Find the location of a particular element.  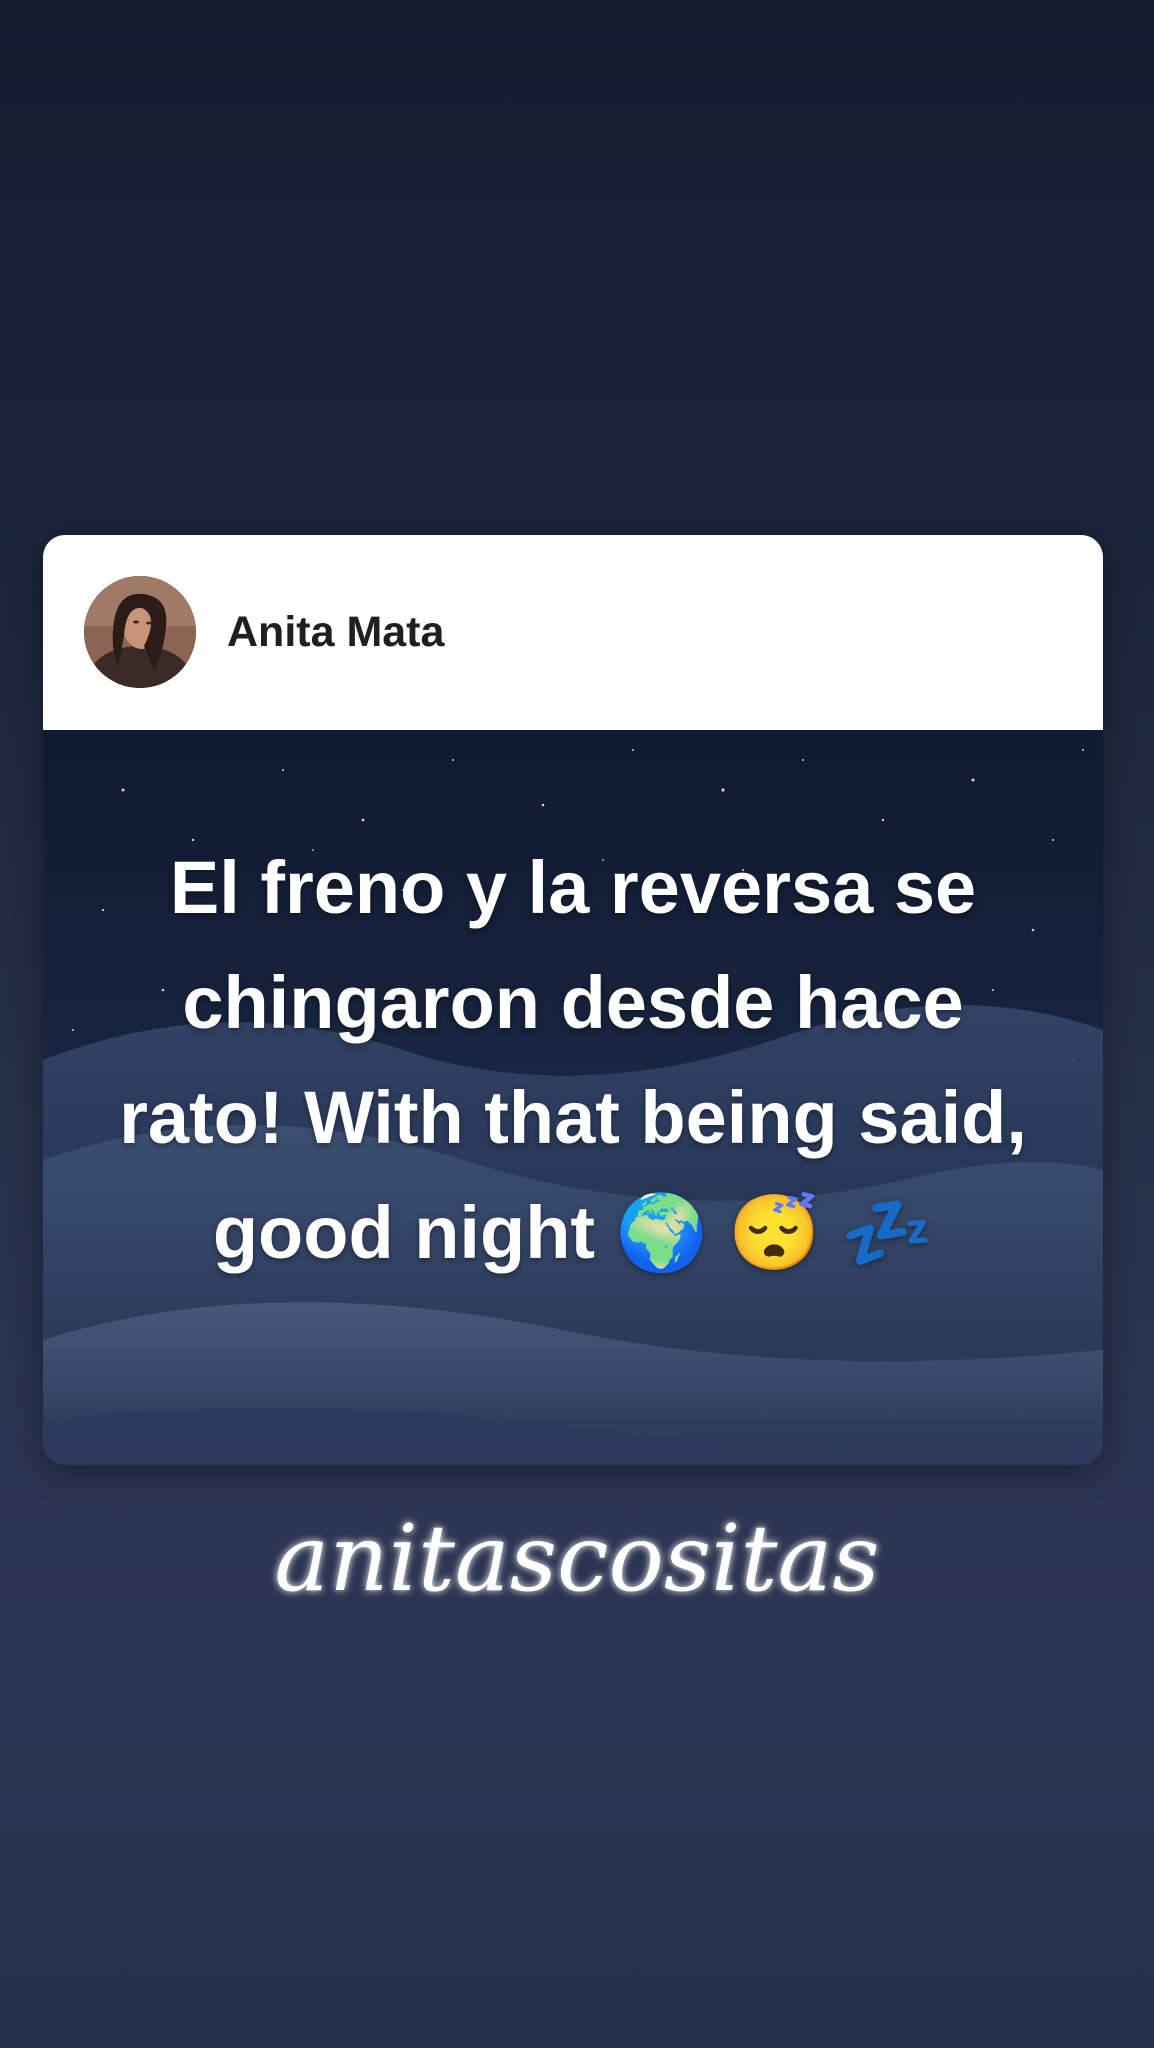

signature-text: anitascositas is located at coordinates (576, 1558).